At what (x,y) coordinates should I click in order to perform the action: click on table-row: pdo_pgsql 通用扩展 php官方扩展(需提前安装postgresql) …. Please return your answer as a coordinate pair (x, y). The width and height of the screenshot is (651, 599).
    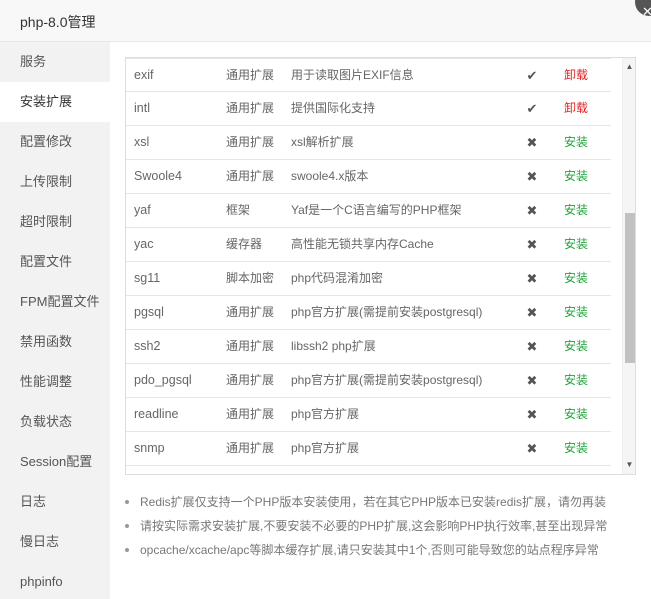
    Looking at the image, I should click on (368, 381).